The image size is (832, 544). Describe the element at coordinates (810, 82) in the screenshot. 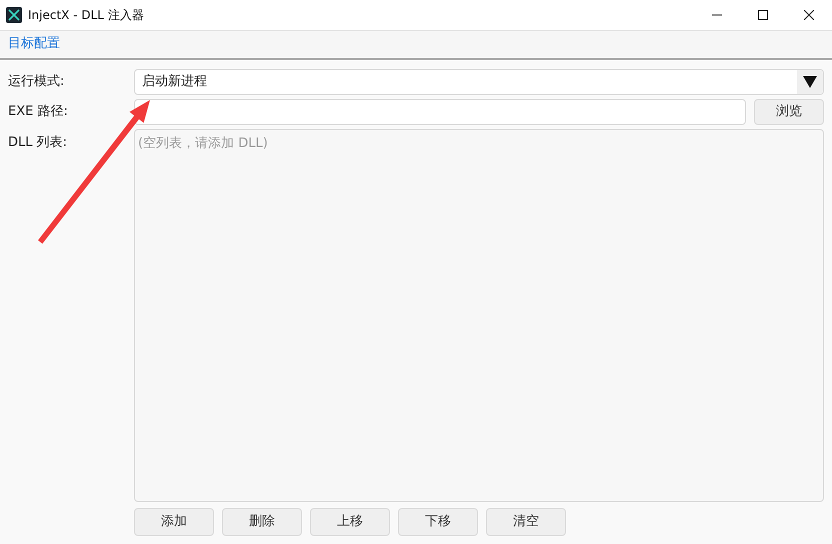

I see `dropdown-arrow-icon` at that location.